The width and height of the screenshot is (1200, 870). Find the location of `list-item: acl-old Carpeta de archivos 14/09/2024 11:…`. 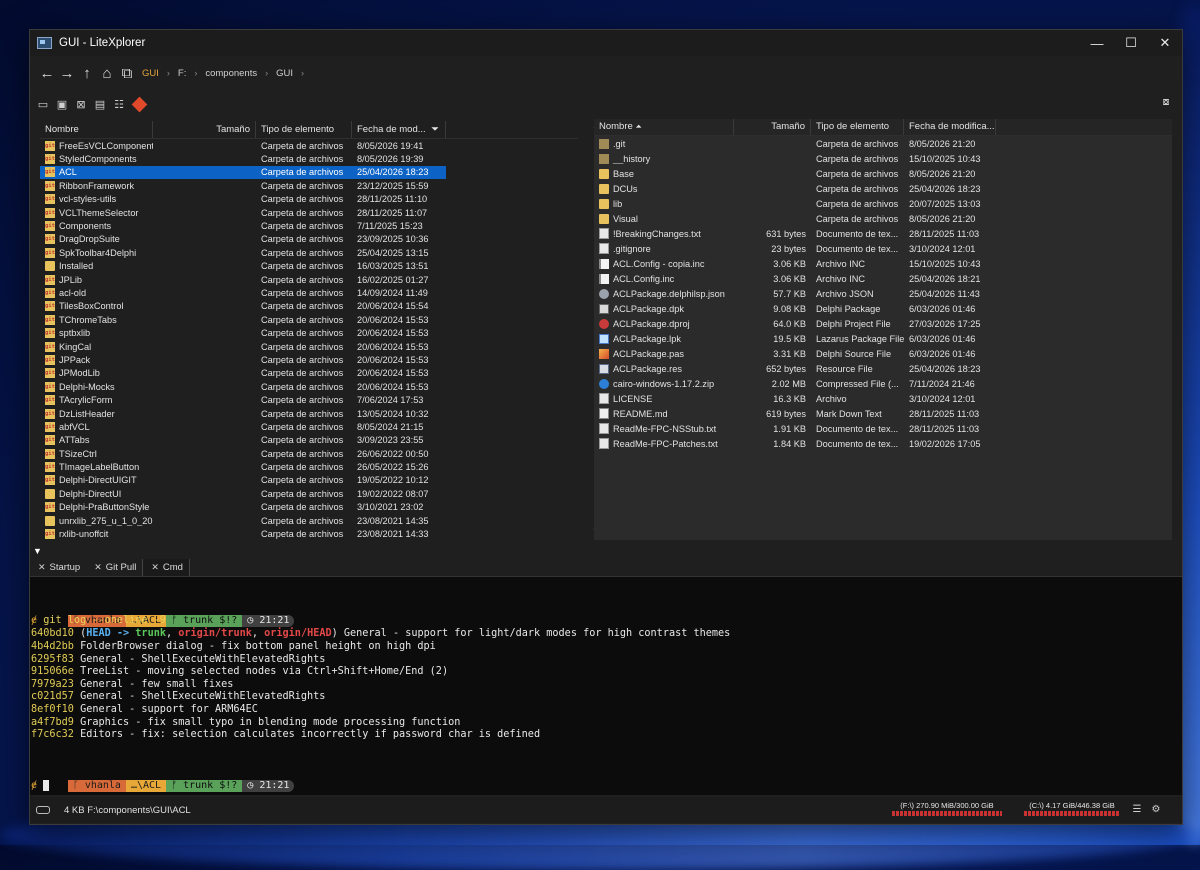

list-item: acl-old Carpeta de archivos 14/09/2024 11:… is located at coordinates (243, 292).